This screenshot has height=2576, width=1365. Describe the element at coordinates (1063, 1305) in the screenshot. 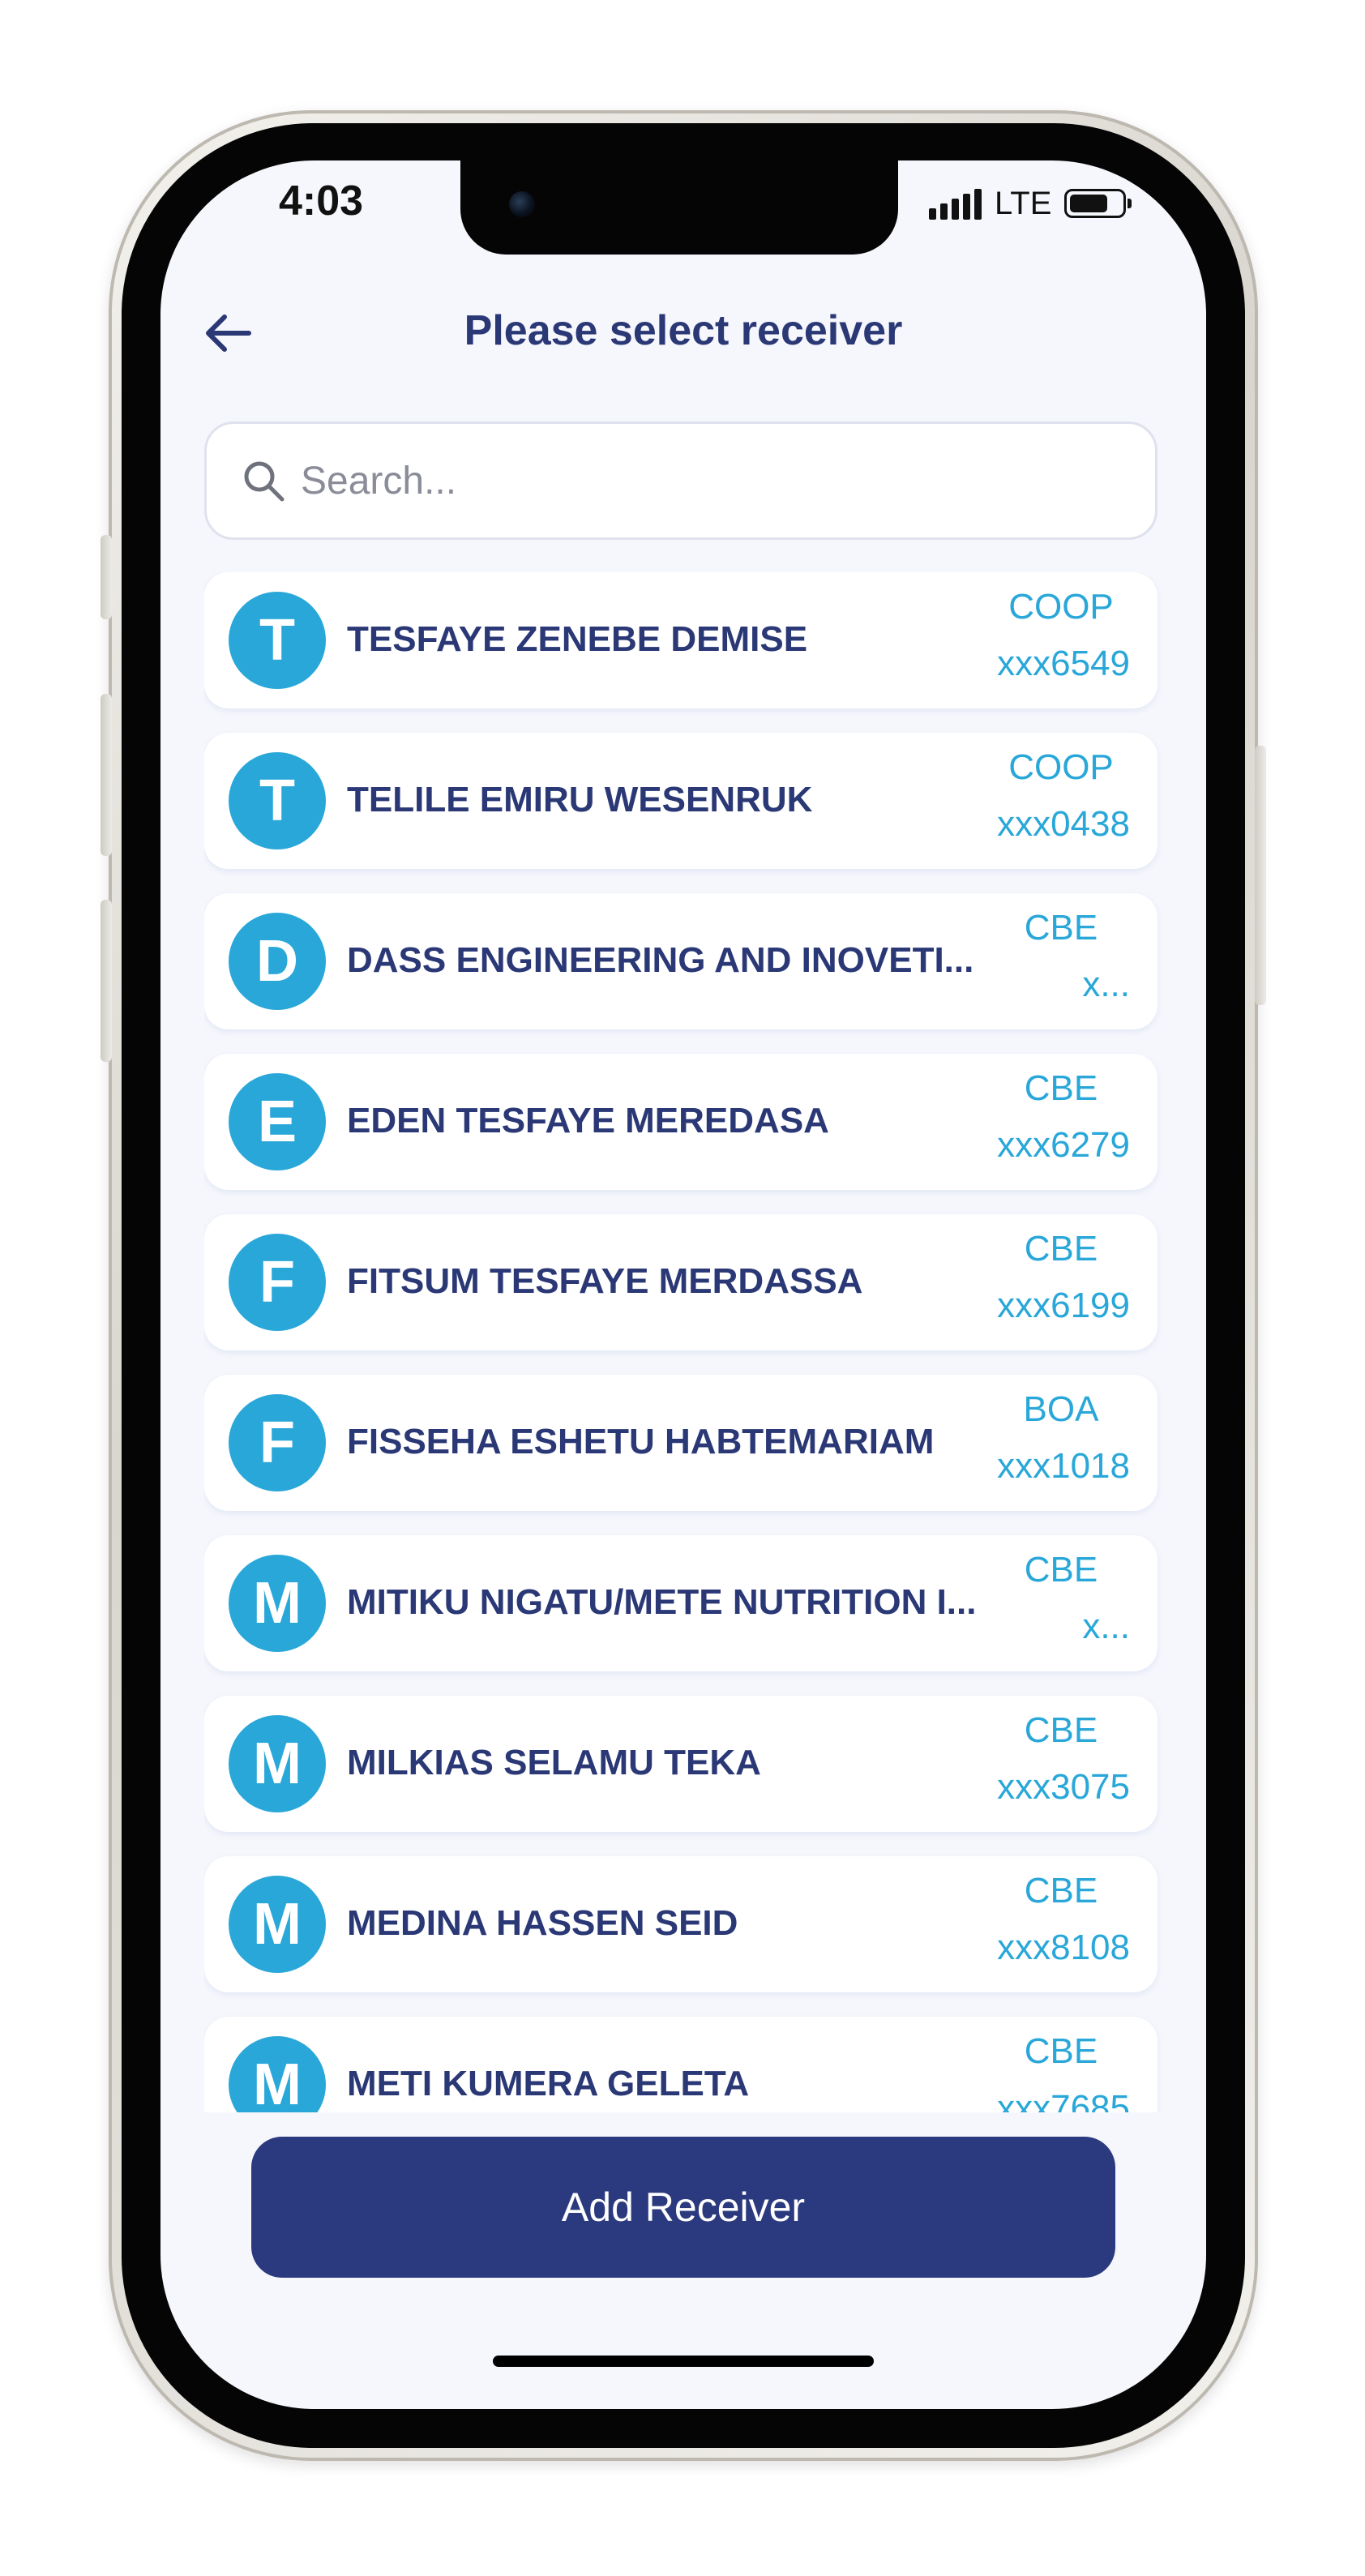

I see `account-number: xxx6199` at that location.